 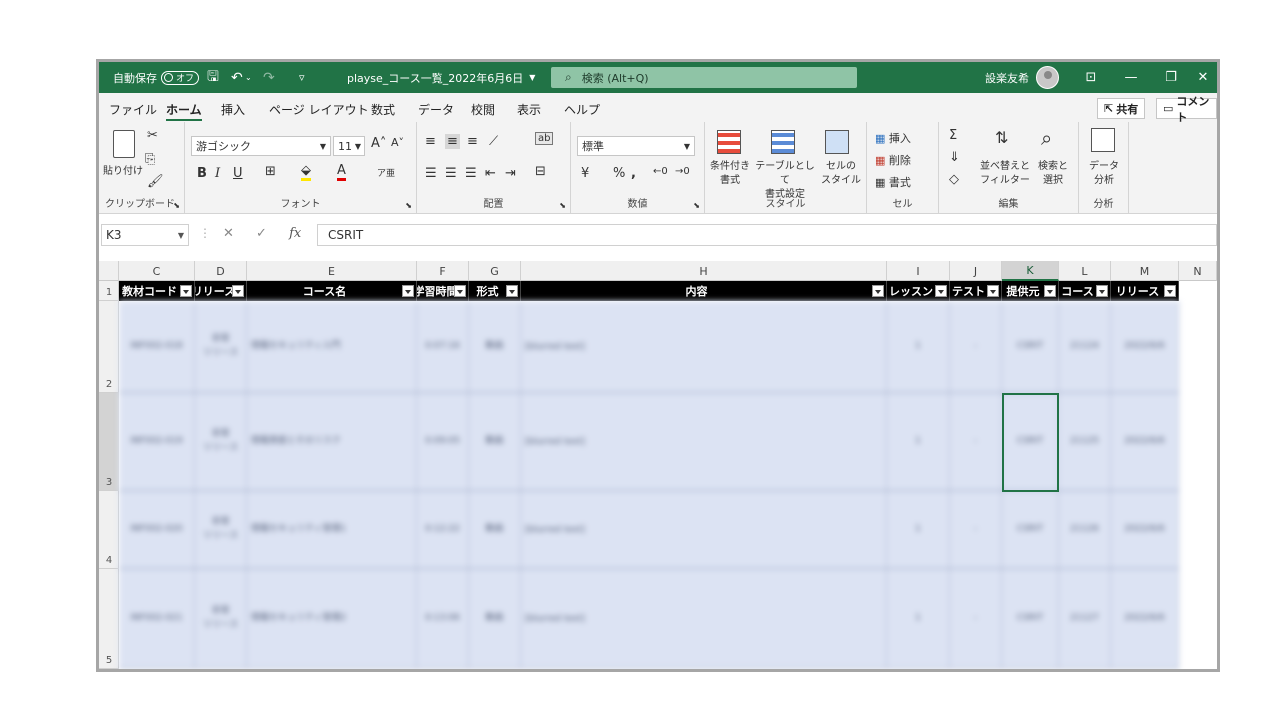 I want to click on orientation-icon: ⟋, so click(x=493, y=141).